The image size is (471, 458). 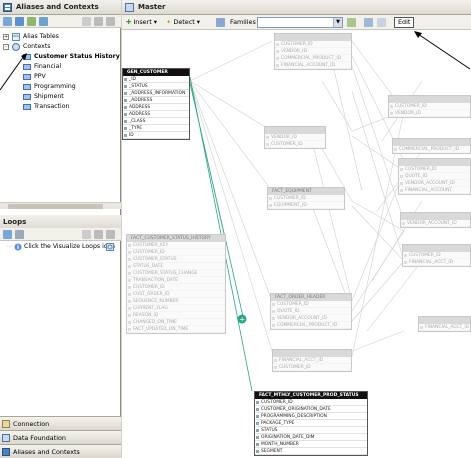 I want to click on tree-horizontal-scrollbar, so click(x=60, y=205).